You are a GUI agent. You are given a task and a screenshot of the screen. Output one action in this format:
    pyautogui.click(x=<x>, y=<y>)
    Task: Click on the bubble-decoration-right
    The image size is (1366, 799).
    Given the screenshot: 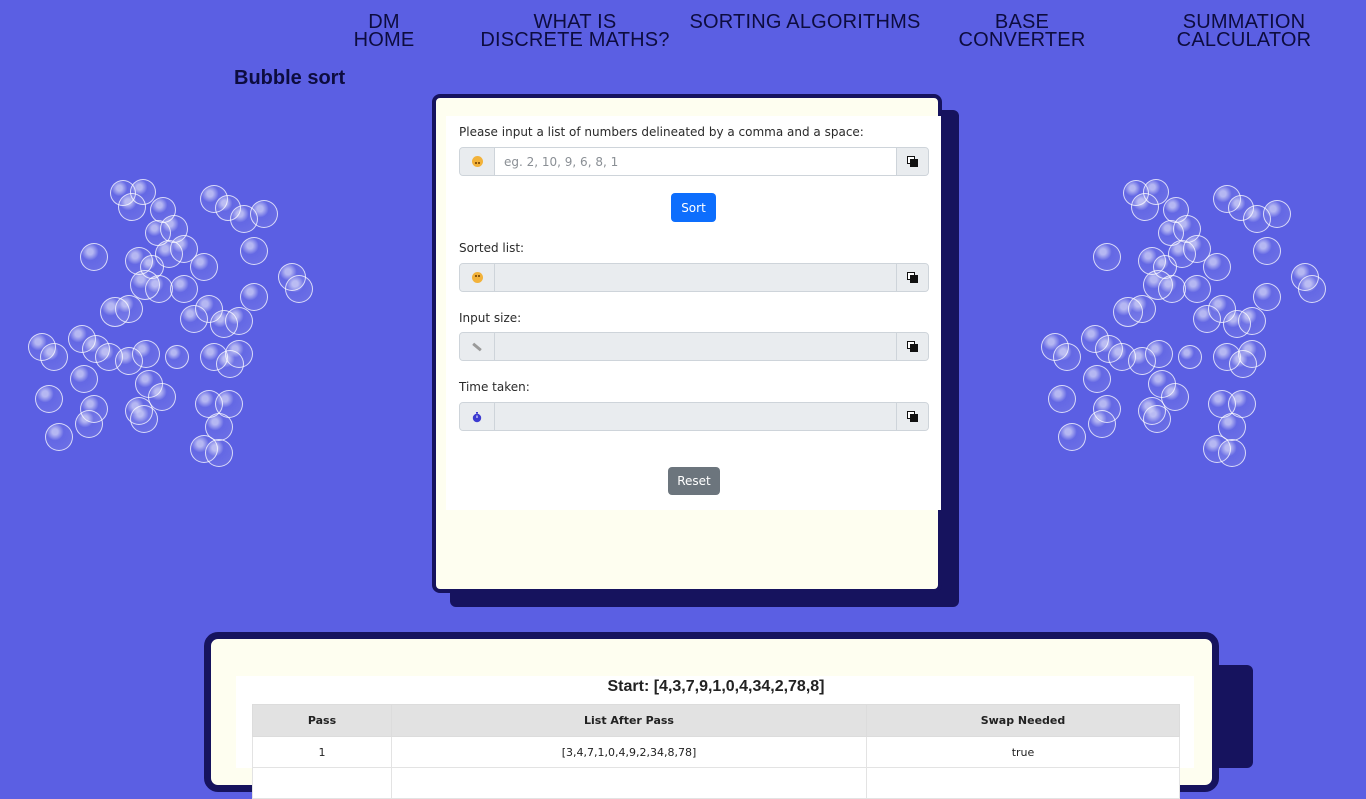 What is the action you would take?
    pyautogui.click(x=1183, y=325)
    